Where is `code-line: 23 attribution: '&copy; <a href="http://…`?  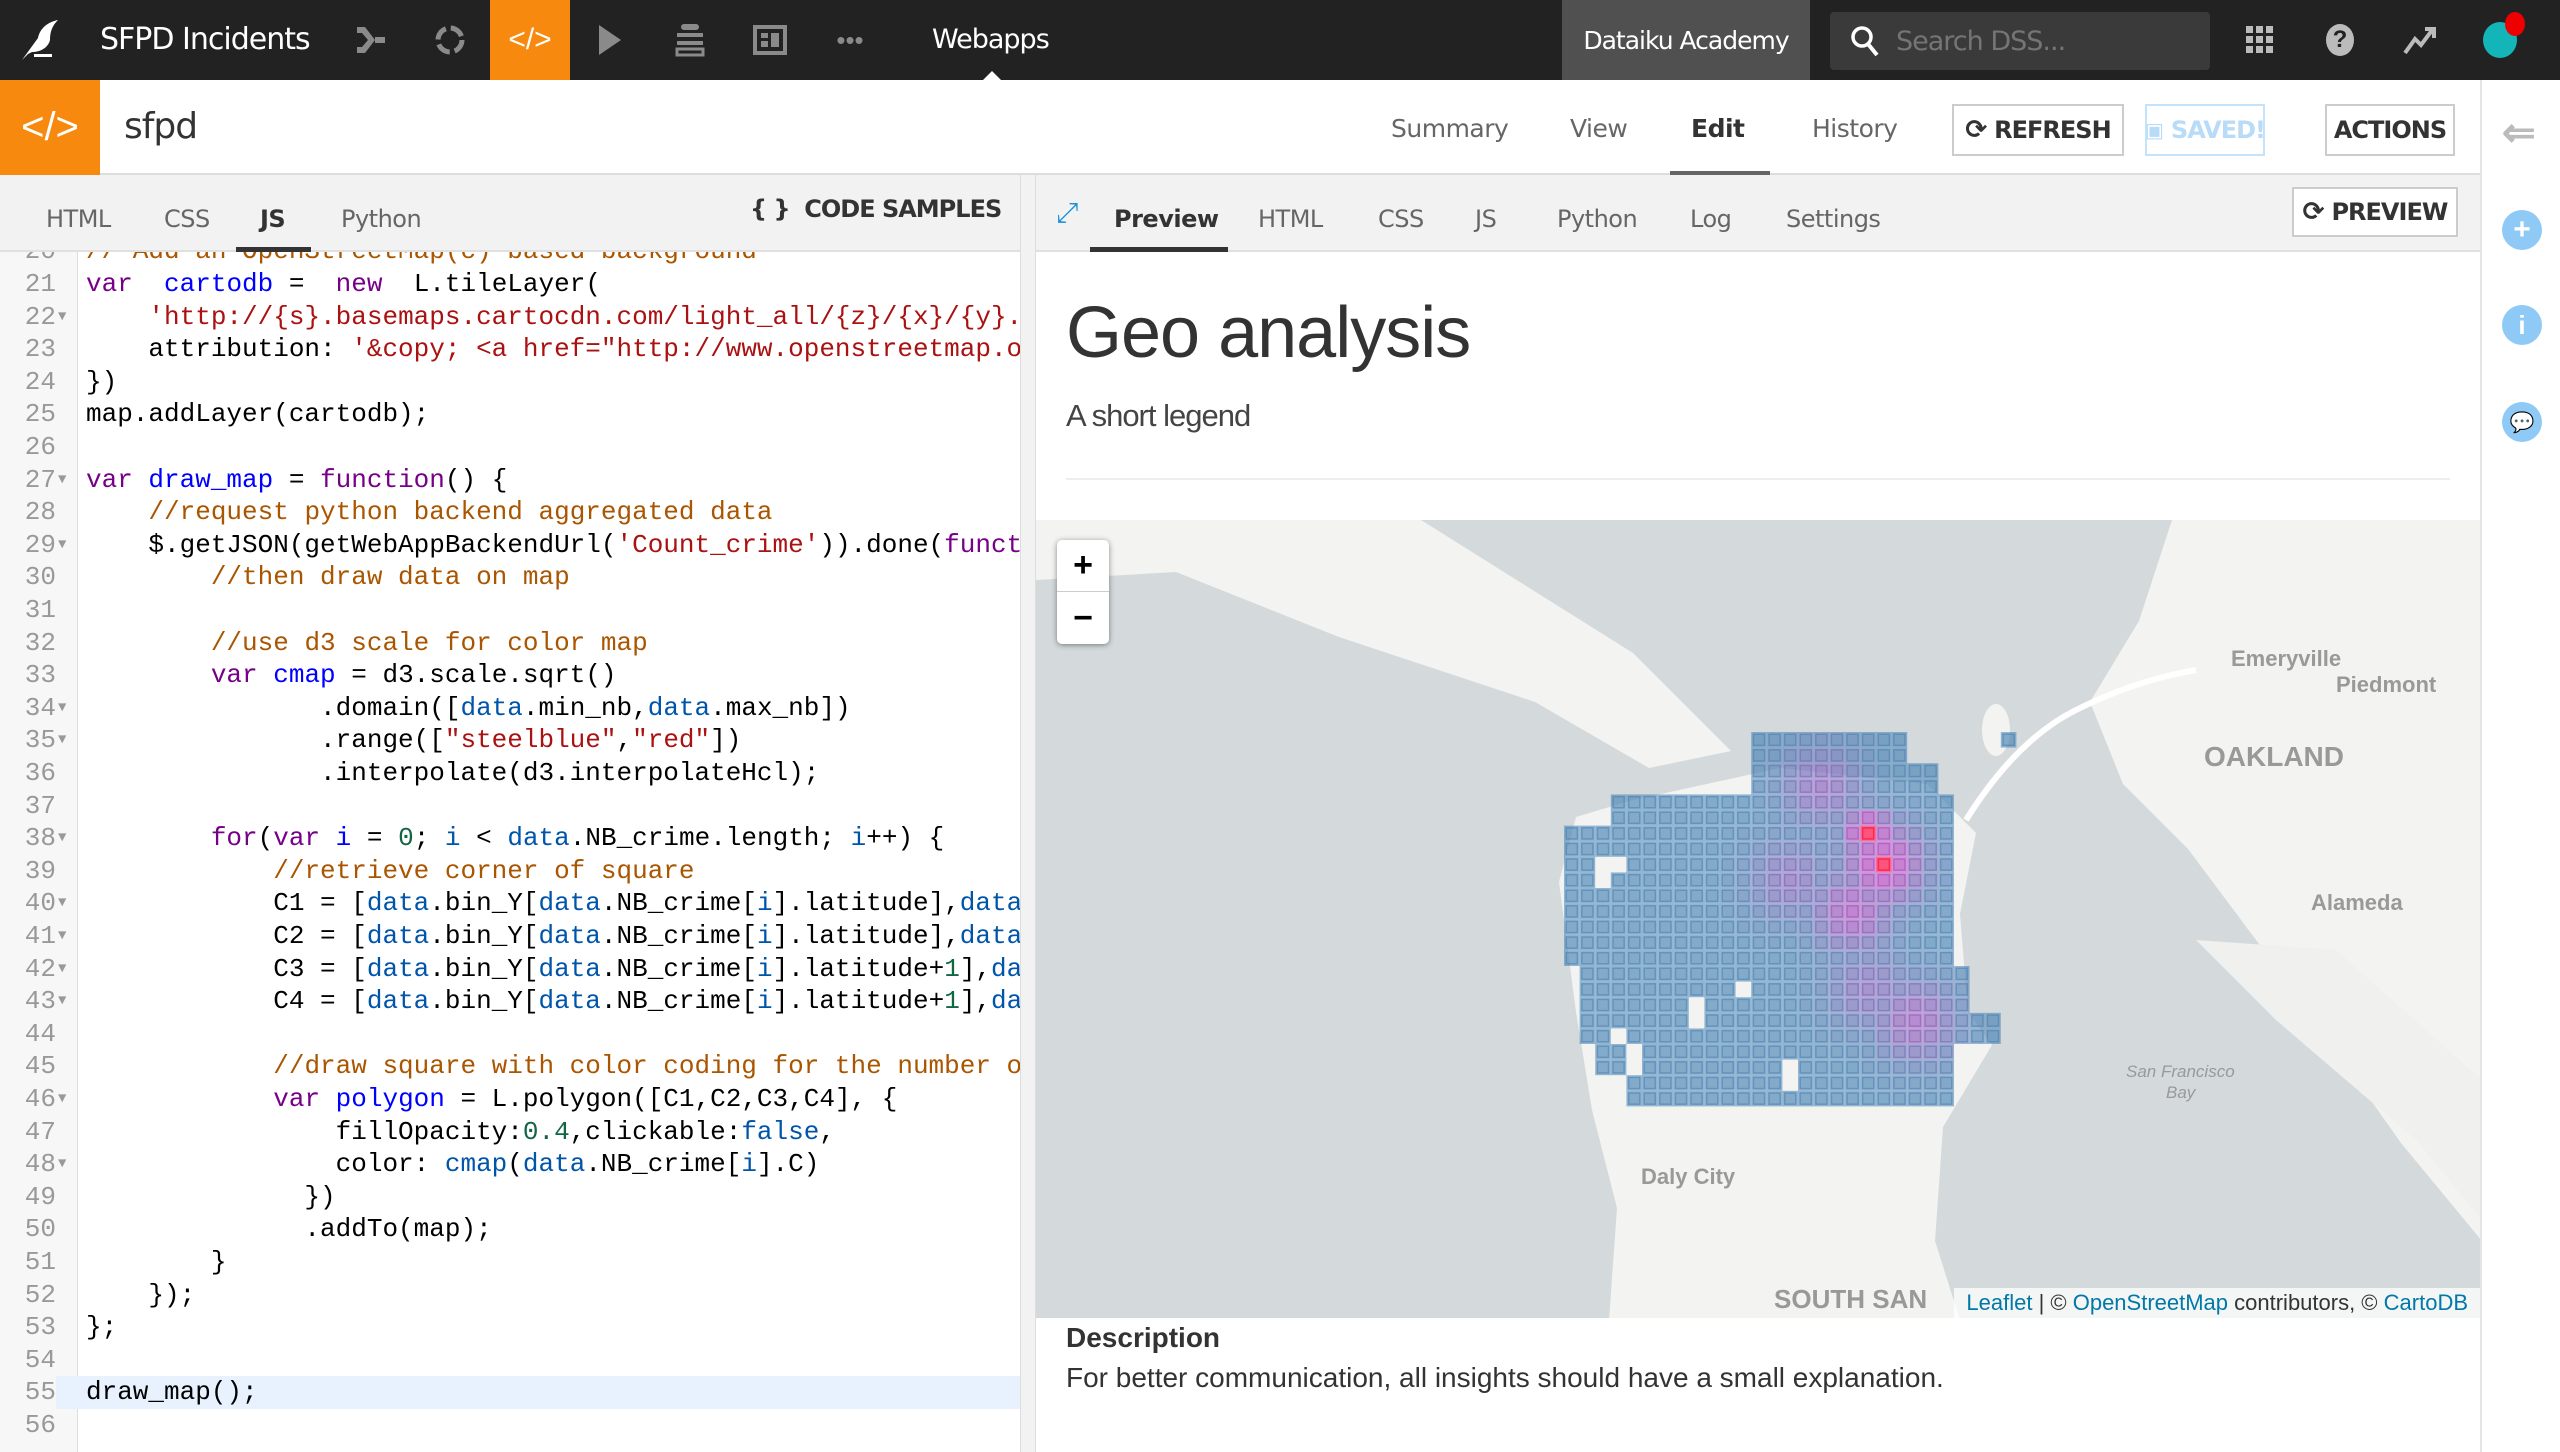
code-line: 23 attribution: '&copy; <a href="http://… is located at coordinates (510, 349).